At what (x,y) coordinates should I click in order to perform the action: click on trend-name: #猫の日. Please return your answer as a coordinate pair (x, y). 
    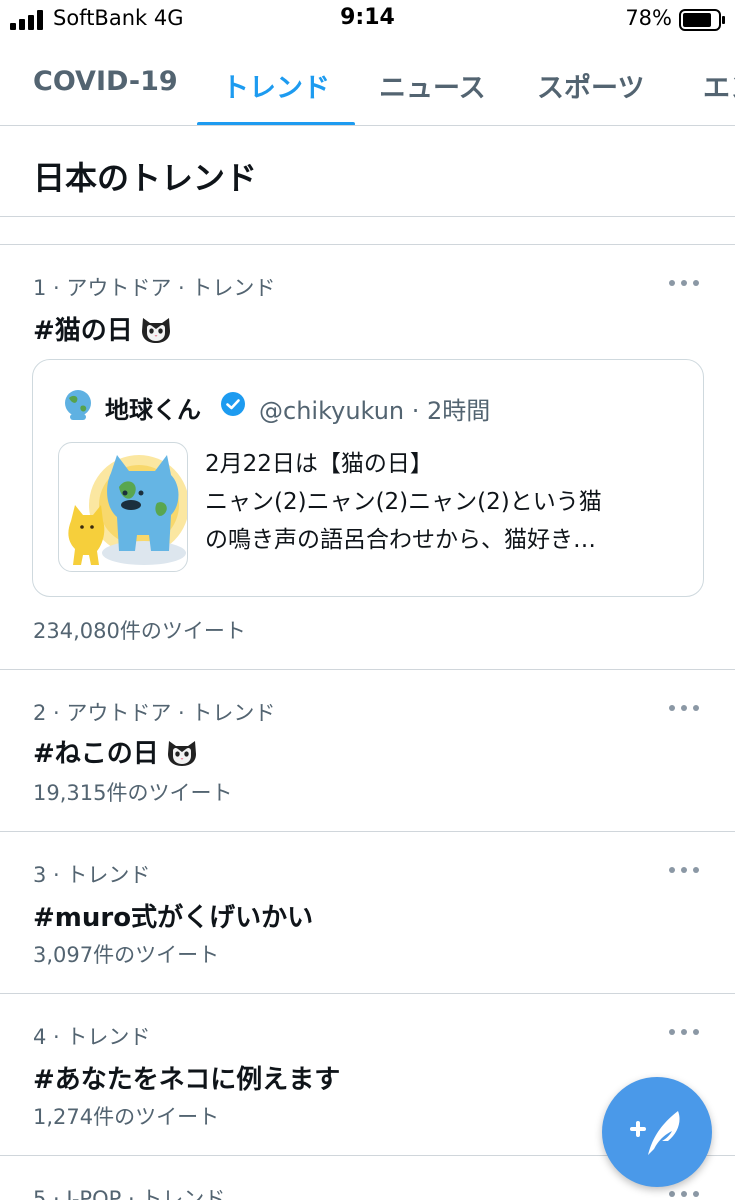
    Looking at the image, I should click on (103, 328).